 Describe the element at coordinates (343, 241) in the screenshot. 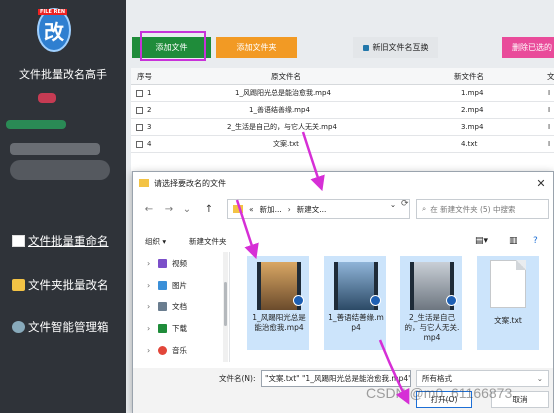

I see `dialog-command-bar: 组织 ▾ 新建文件夹 ▤▾ ▥ ?` at that location.